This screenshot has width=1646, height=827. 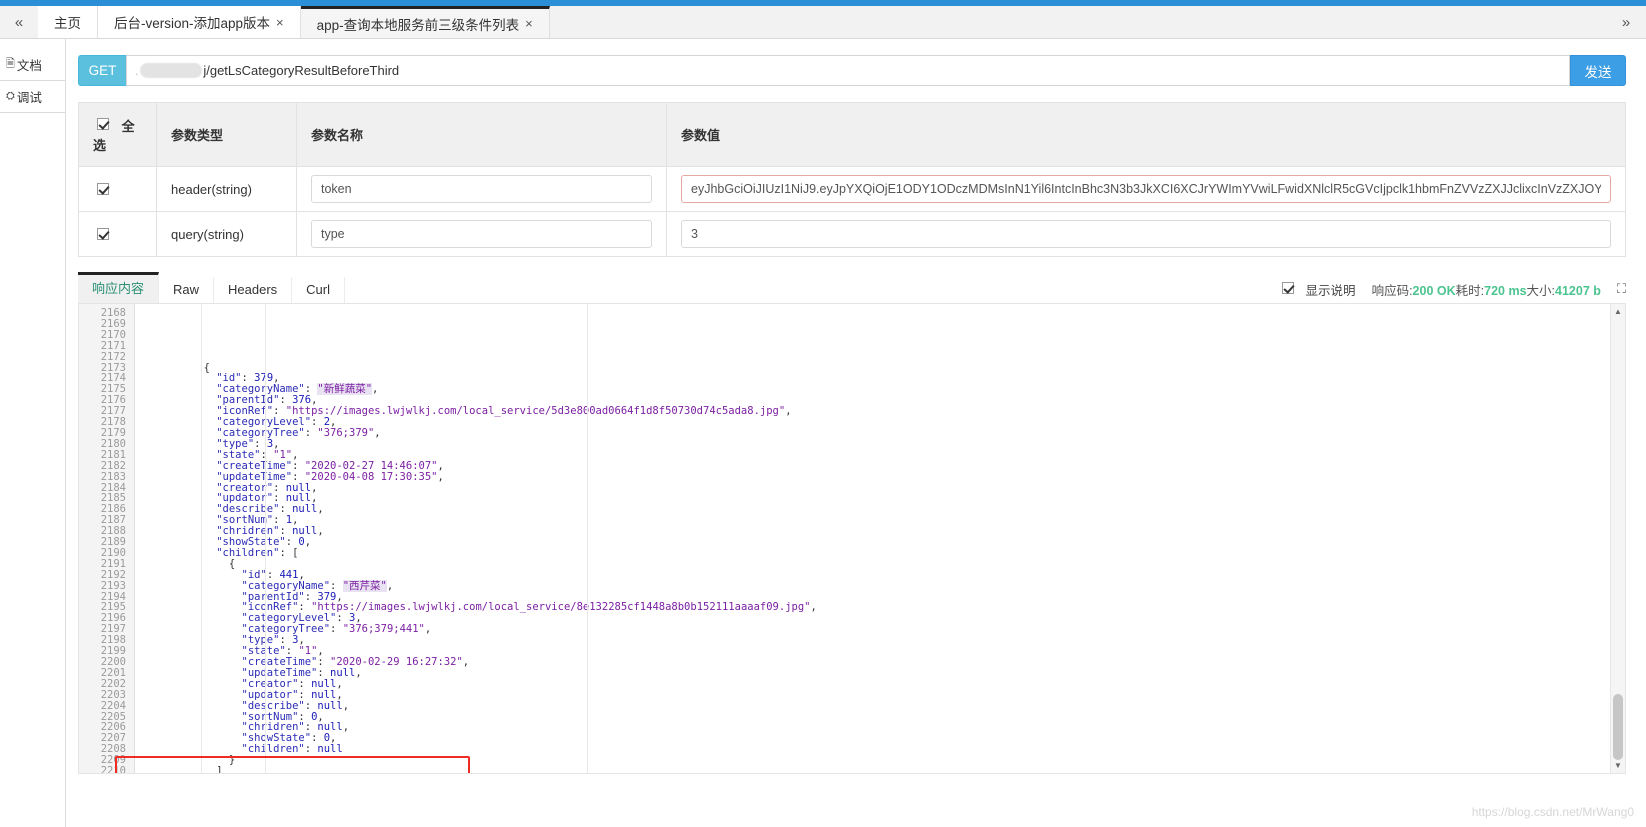 What do you see at coordinates (1330, 291) in the screenshot?
I see `show-description-label: 显示说明` at bounding box center [1330, 291].